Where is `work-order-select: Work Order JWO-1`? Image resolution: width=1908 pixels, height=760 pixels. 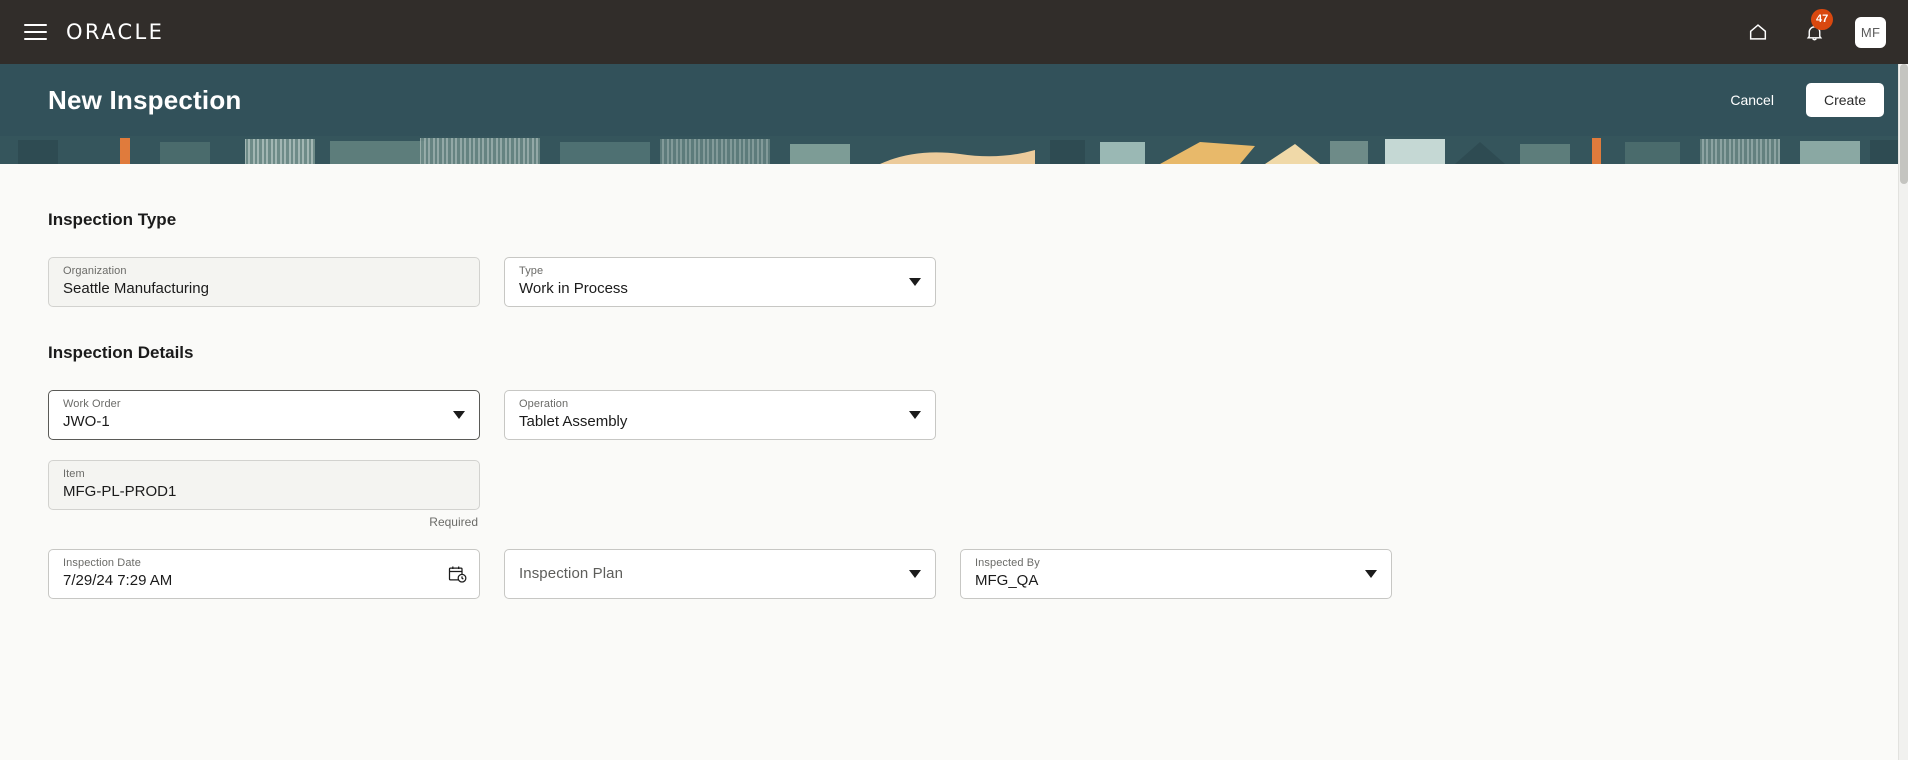 work-order-select: Work Order JWO-1 is located at coordinates (264, 415).